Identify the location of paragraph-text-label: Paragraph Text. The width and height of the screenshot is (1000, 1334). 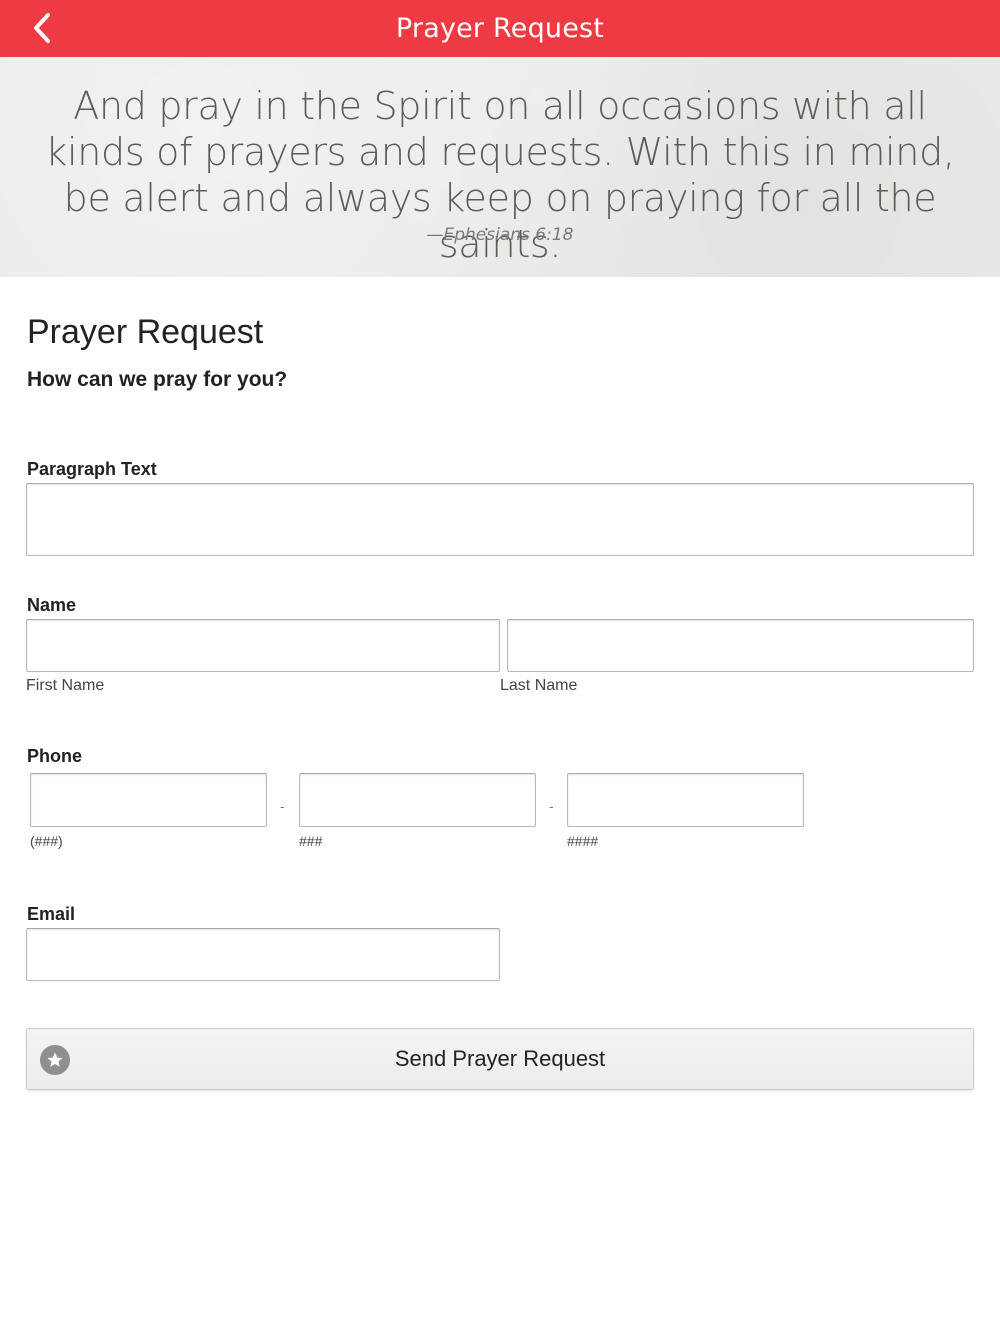
(92, 469).